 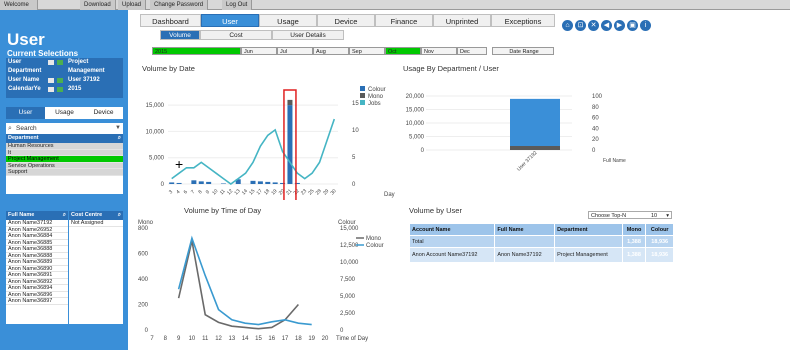 I want to click on lock-icon: ⊡, so click(x=580, y=25).